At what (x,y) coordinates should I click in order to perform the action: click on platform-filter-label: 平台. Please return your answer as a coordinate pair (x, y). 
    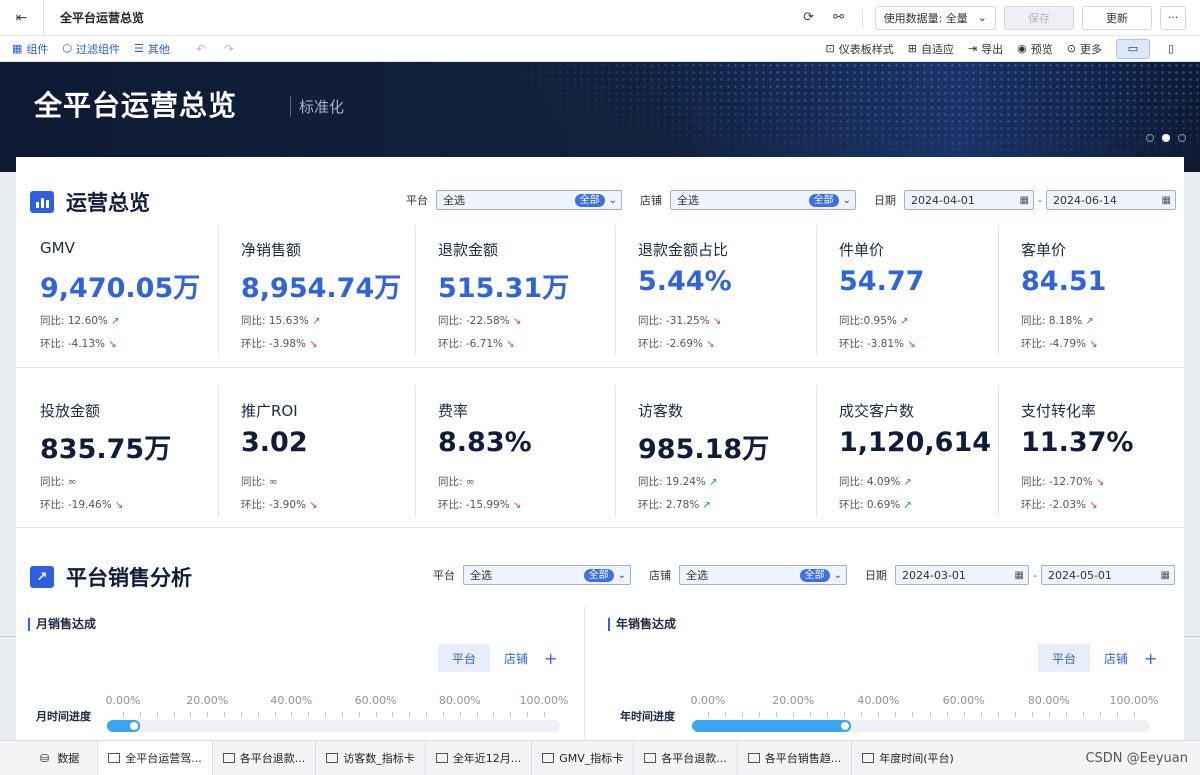
    Looking at the image, I should click on (417, 200).